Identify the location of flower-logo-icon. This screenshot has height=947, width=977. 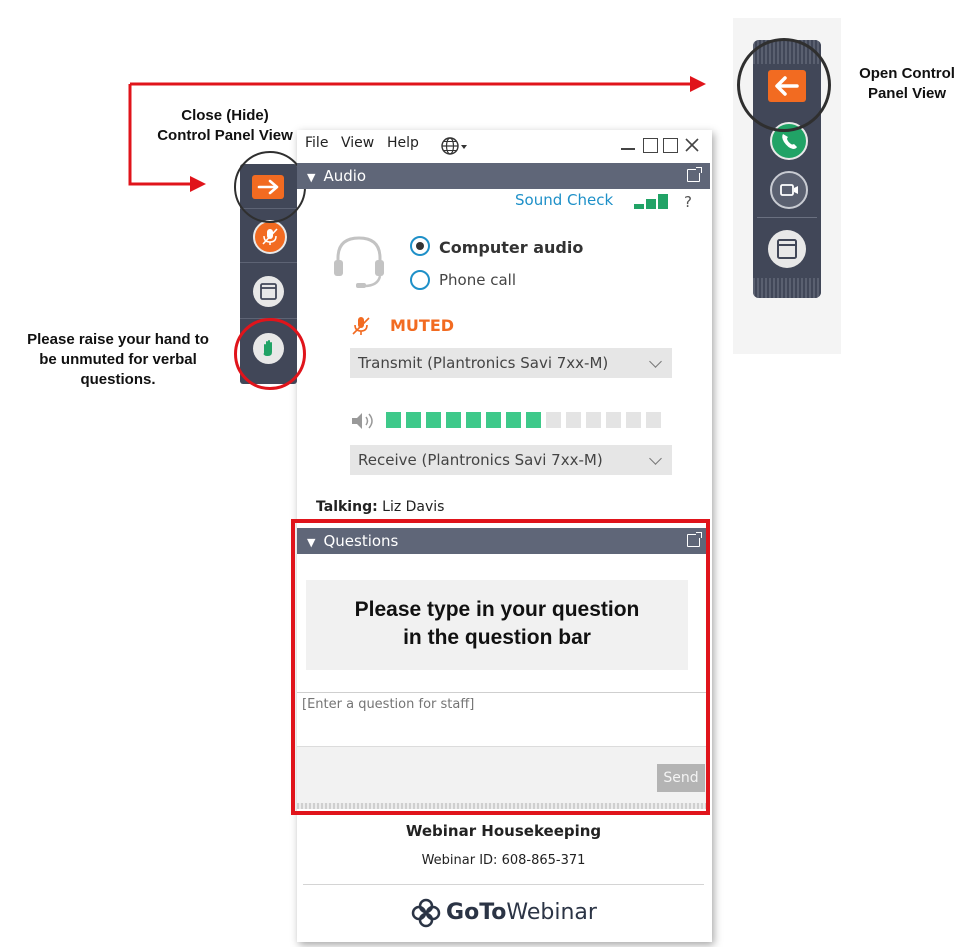
(426, 913).